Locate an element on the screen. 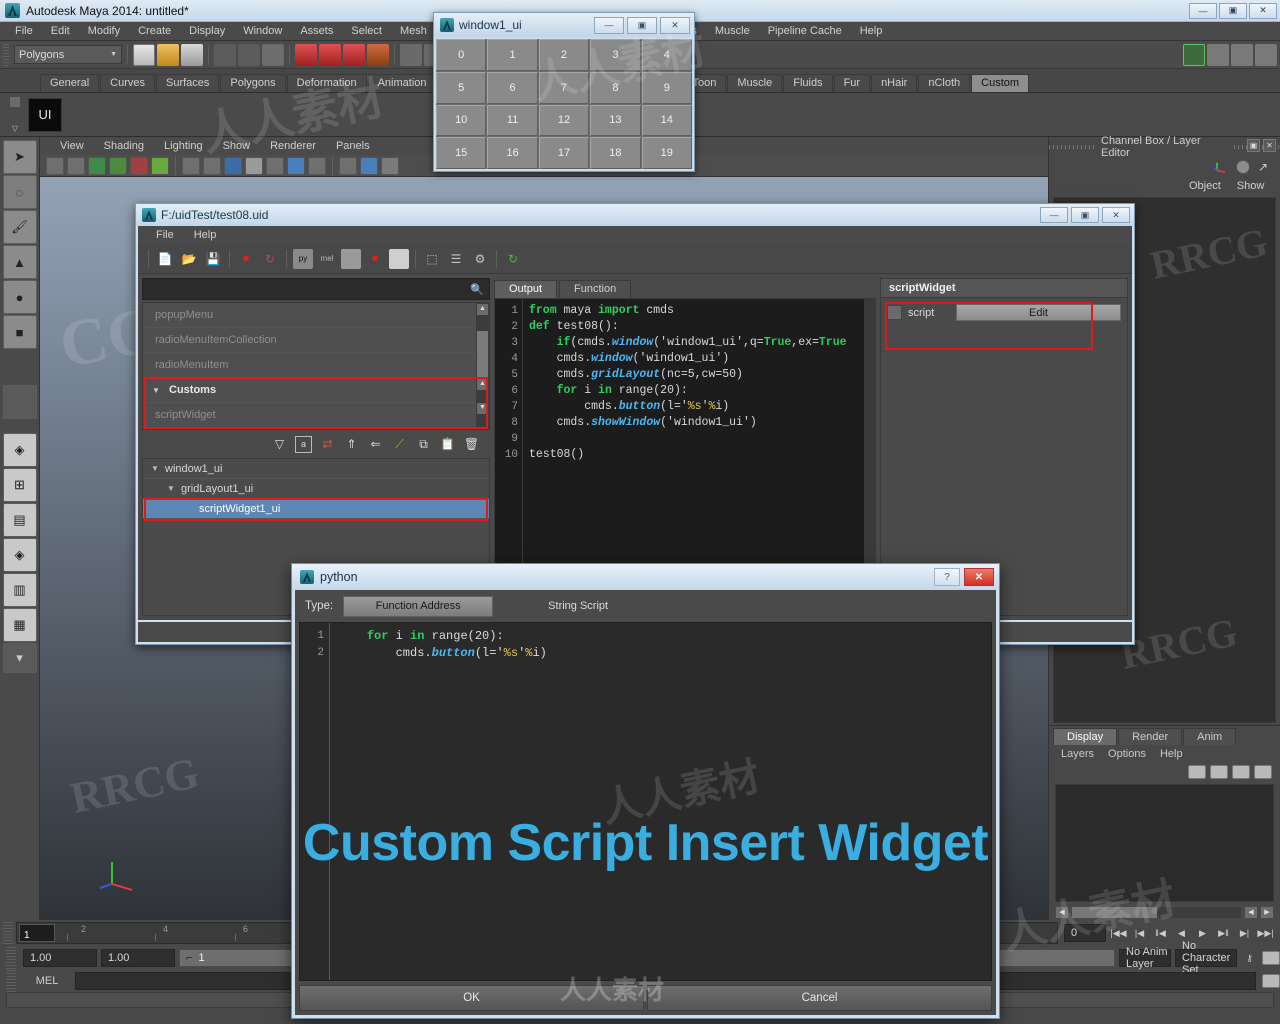 The width and height of the screenshot is (1280, 1024). more-layouts-icon: ▾ is located at coordinates (19, 658).